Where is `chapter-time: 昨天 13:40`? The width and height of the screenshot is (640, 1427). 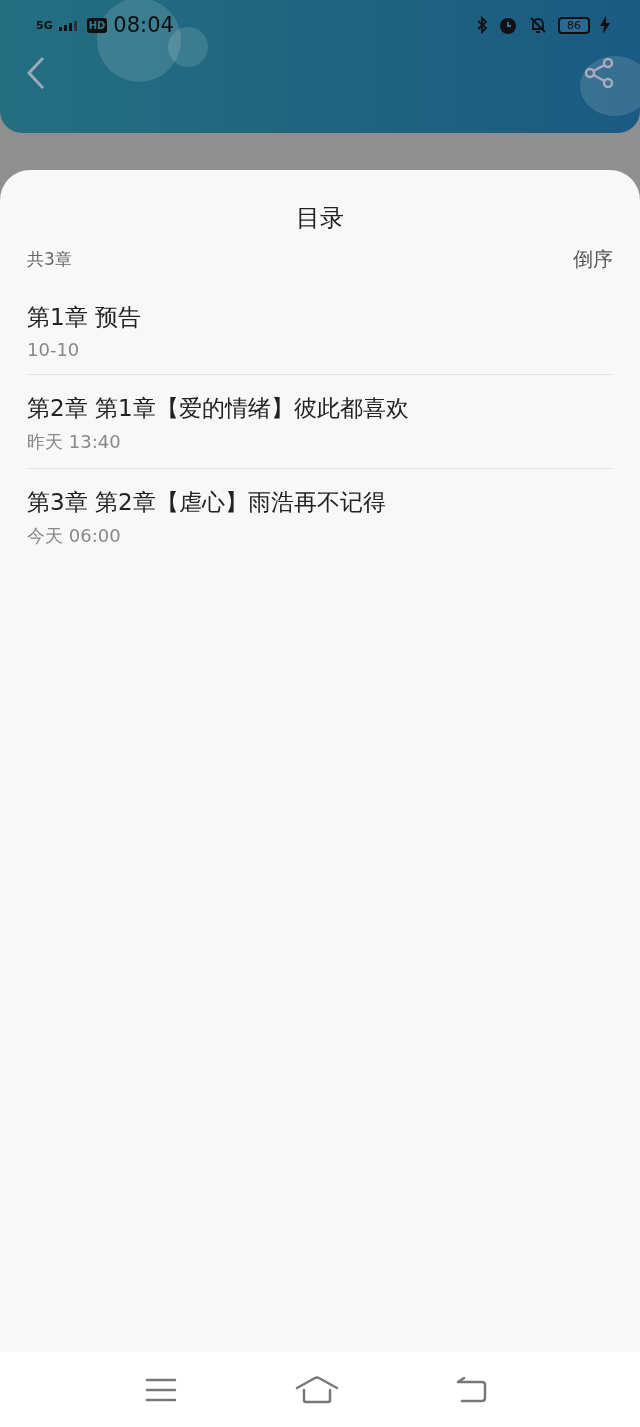 chapter-time: 昨天 13:40 is located at coordinates (74, 442).